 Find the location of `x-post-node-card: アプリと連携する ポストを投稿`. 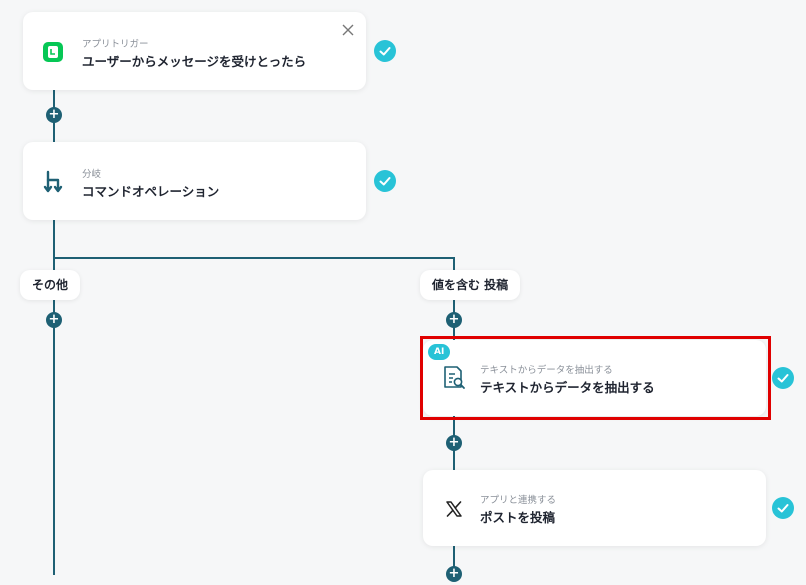

x-post-node-card: アプリと連携する ポストを投稿 is located at coordinates (594, 508).